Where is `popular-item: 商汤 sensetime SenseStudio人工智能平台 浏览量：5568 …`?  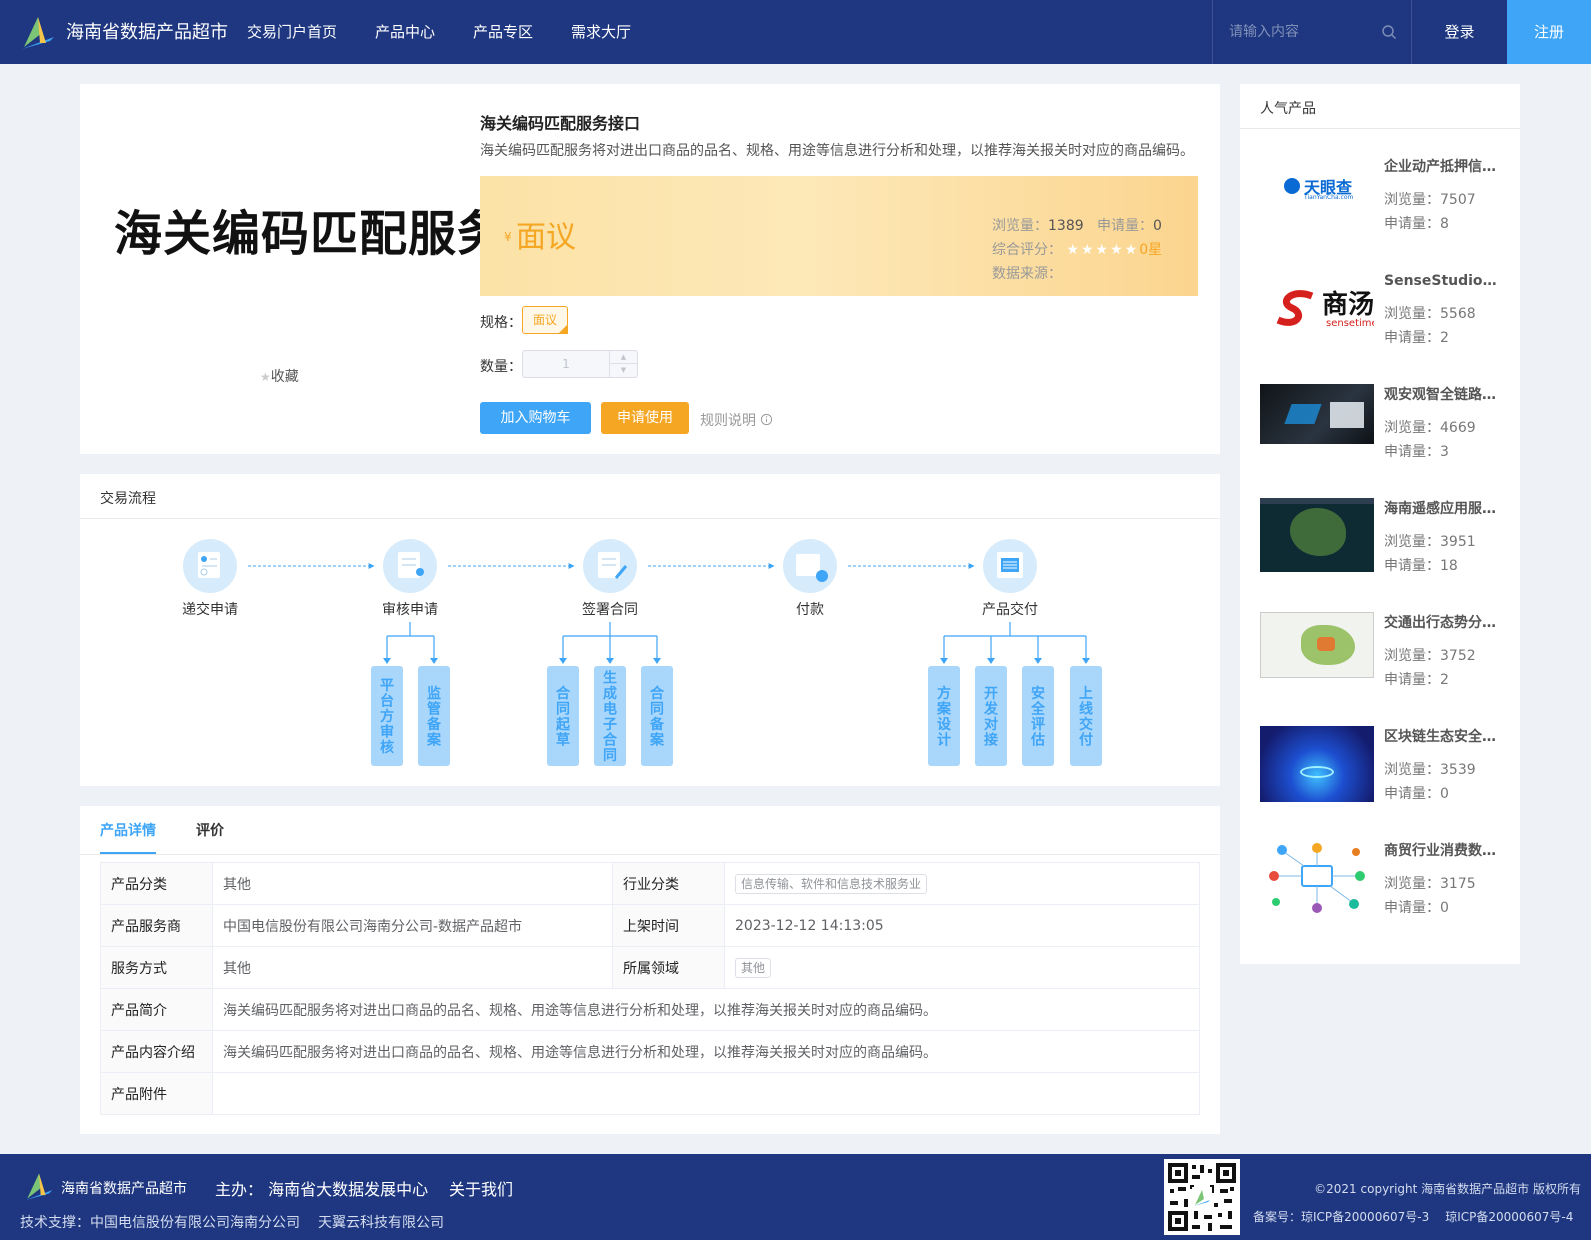
popular-item: 商汤 sensetime SenseStudio人工智能平台 浏览量：5568 … is located at coordinates (1382, 320).